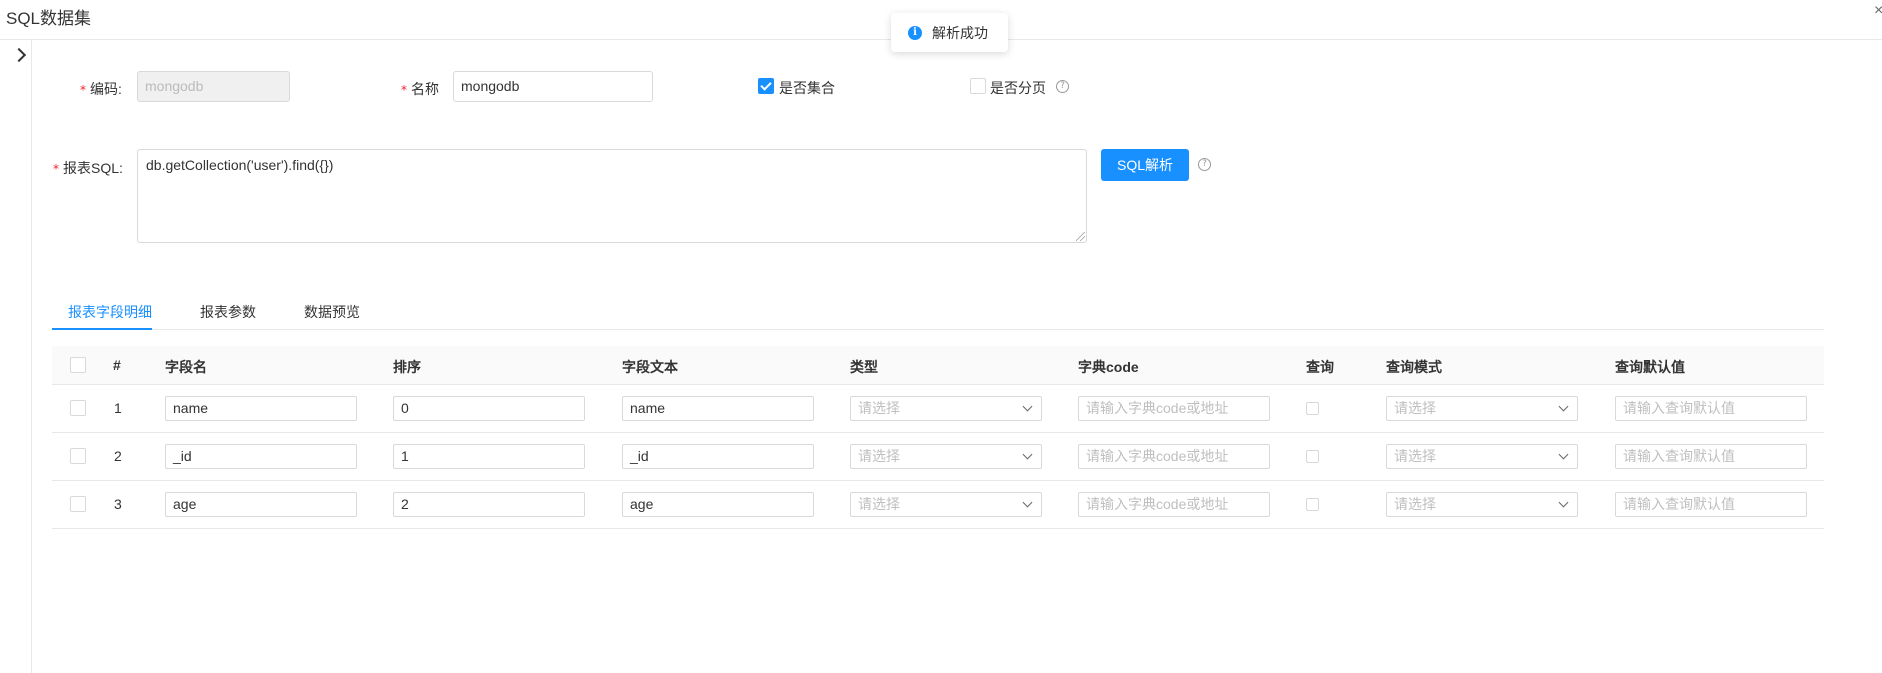  I want to click on code-label-text: 编码:, so click(106, 89).